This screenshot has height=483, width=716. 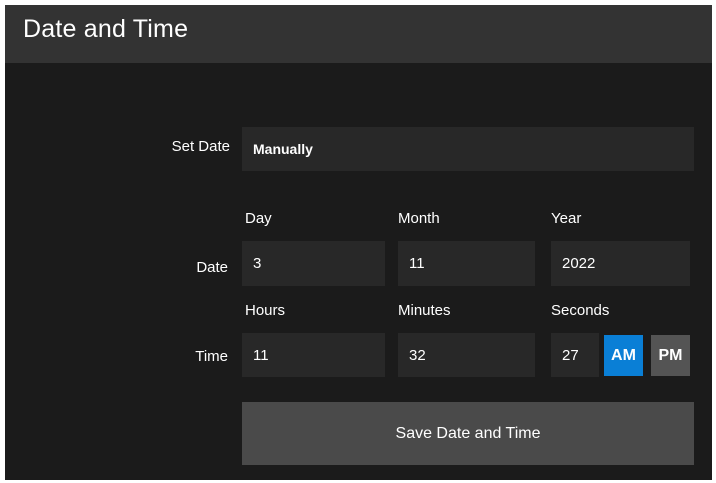 I want to click on month-input: 11, so click(x=466, y=263).